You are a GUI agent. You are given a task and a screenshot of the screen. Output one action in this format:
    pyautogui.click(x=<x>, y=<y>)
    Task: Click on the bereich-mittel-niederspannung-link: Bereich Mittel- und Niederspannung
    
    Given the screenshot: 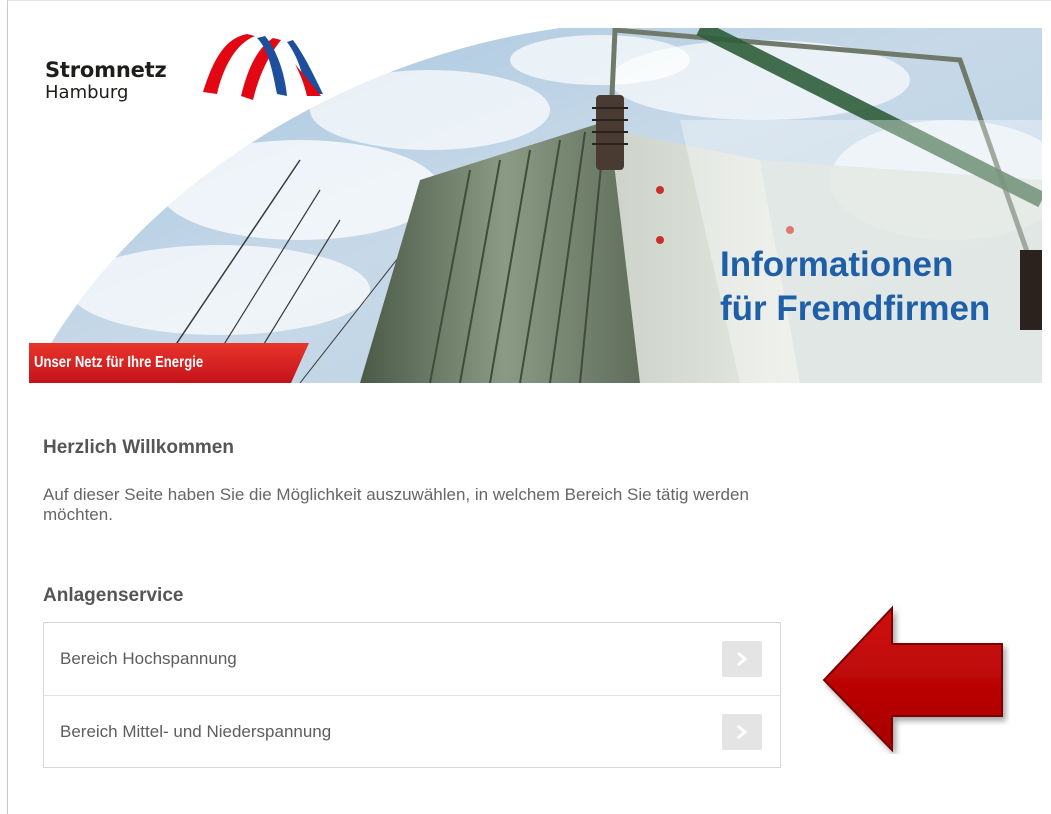 What is the action you would take?
    pyautogui.click(x=412, y=731)
    